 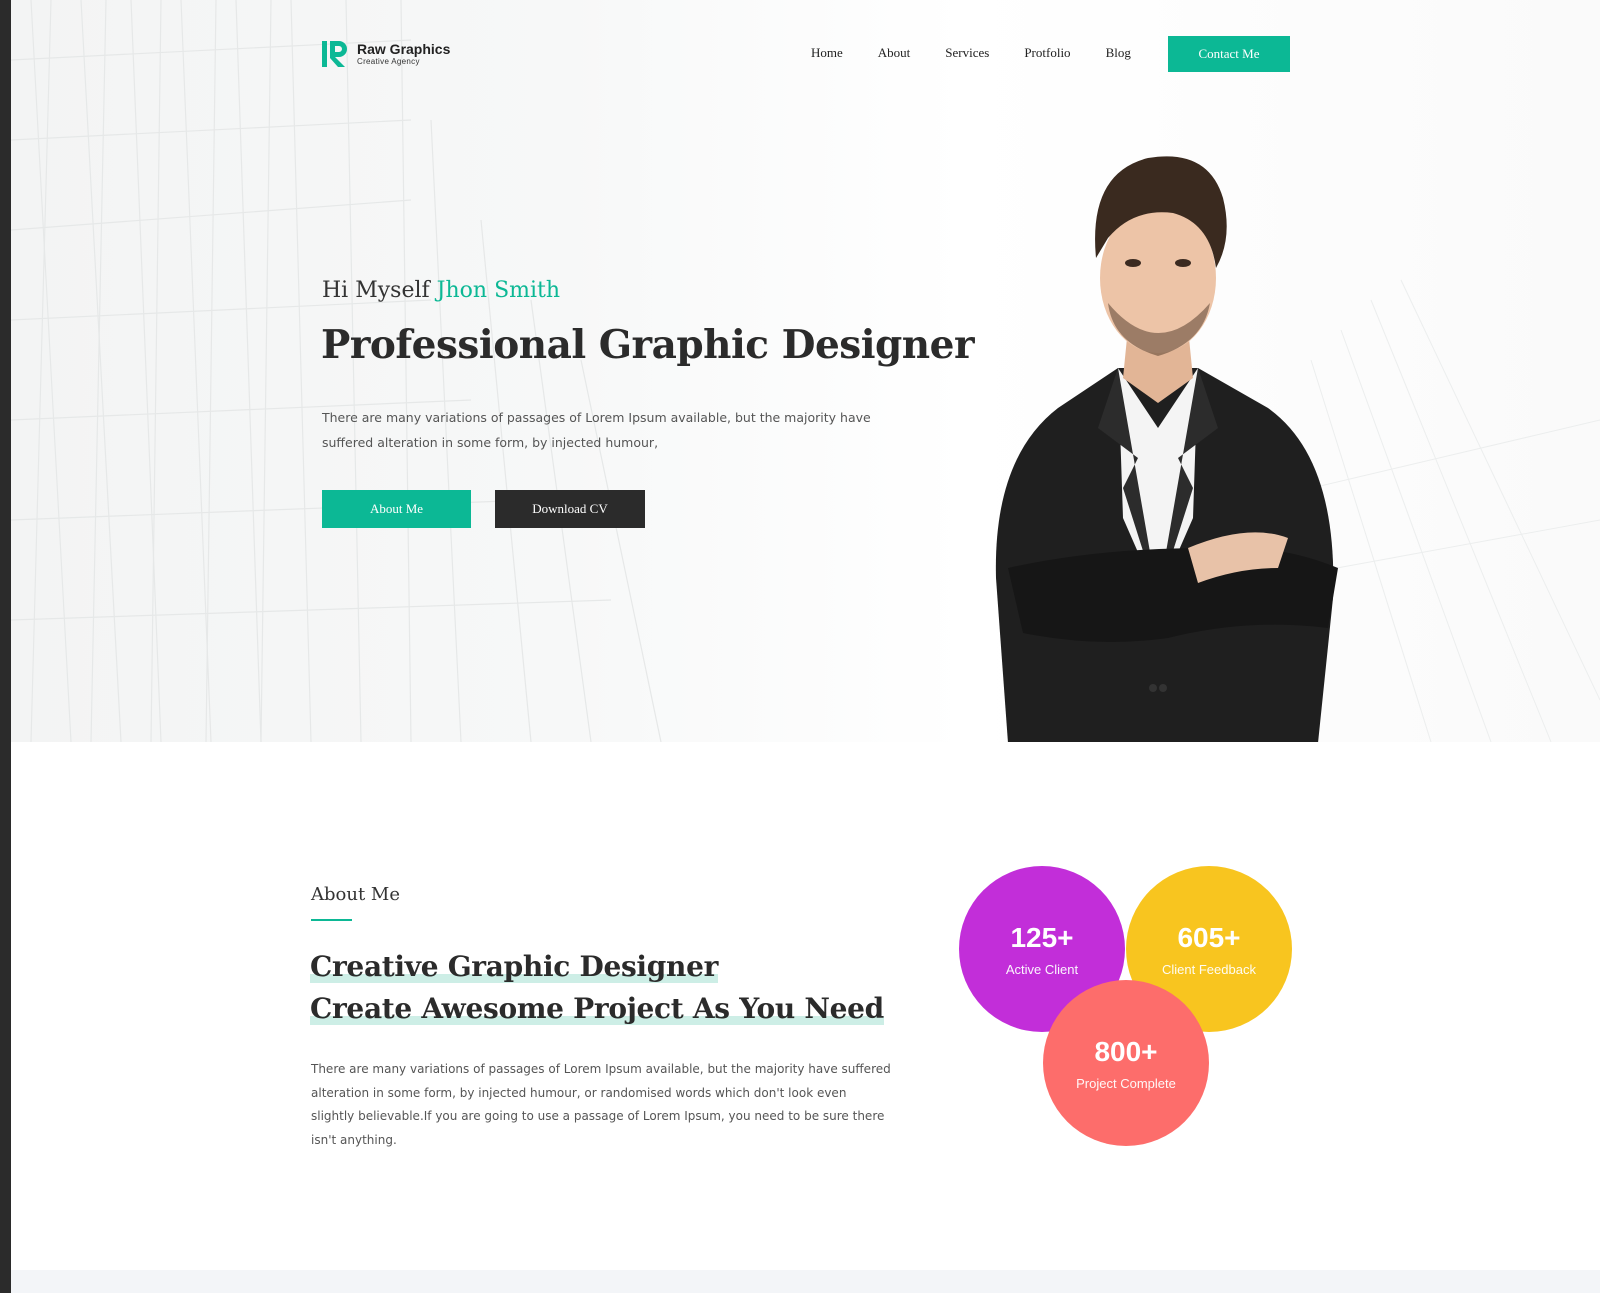 What do you see at coordinates (1209, 969) in the screenshot?
I see `stat-label: Client Feedback` at bounding box center [1209, 969].